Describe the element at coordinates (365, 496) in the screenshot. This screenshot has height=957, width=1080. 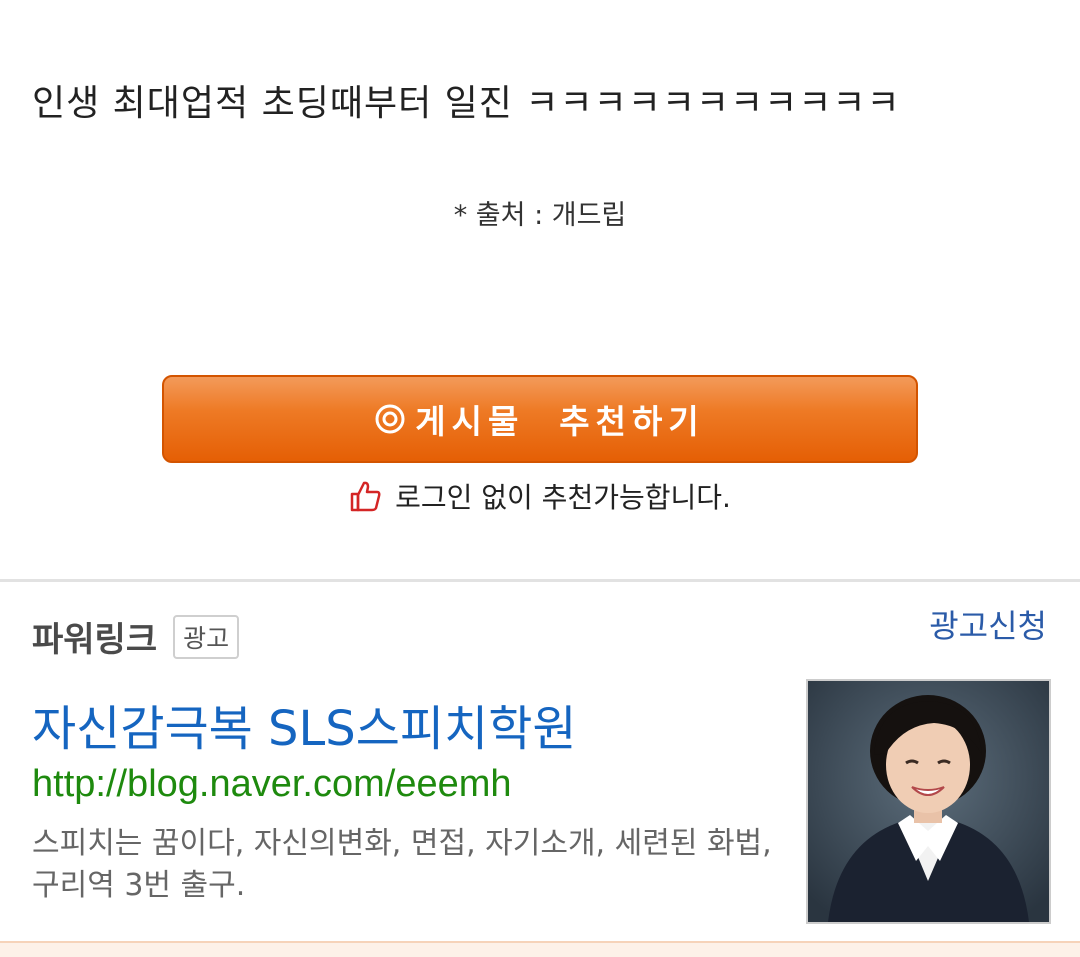
I see `thumbs-up-icon` at that location.